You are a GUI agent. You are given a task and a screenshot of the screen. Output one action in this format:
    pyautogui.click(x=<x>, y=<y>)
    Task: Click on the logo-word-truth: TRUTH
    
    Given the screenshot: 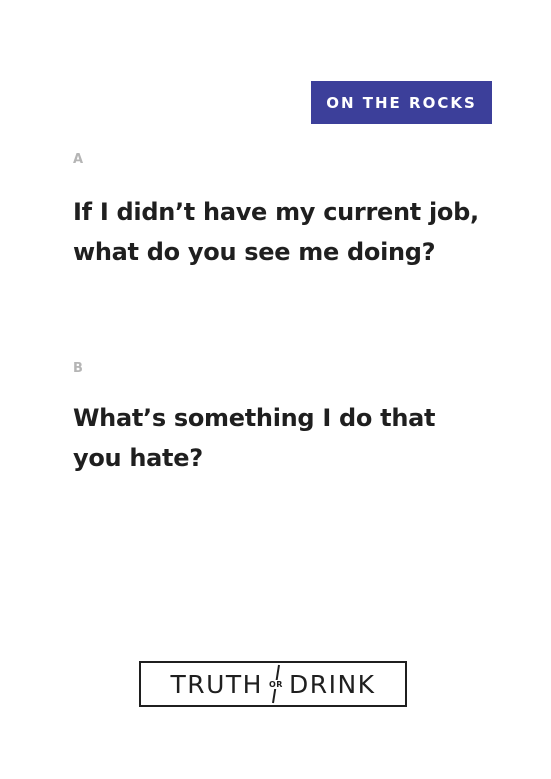 What is the action you would take?
    pyautogui.click(x=216, y=684)
    